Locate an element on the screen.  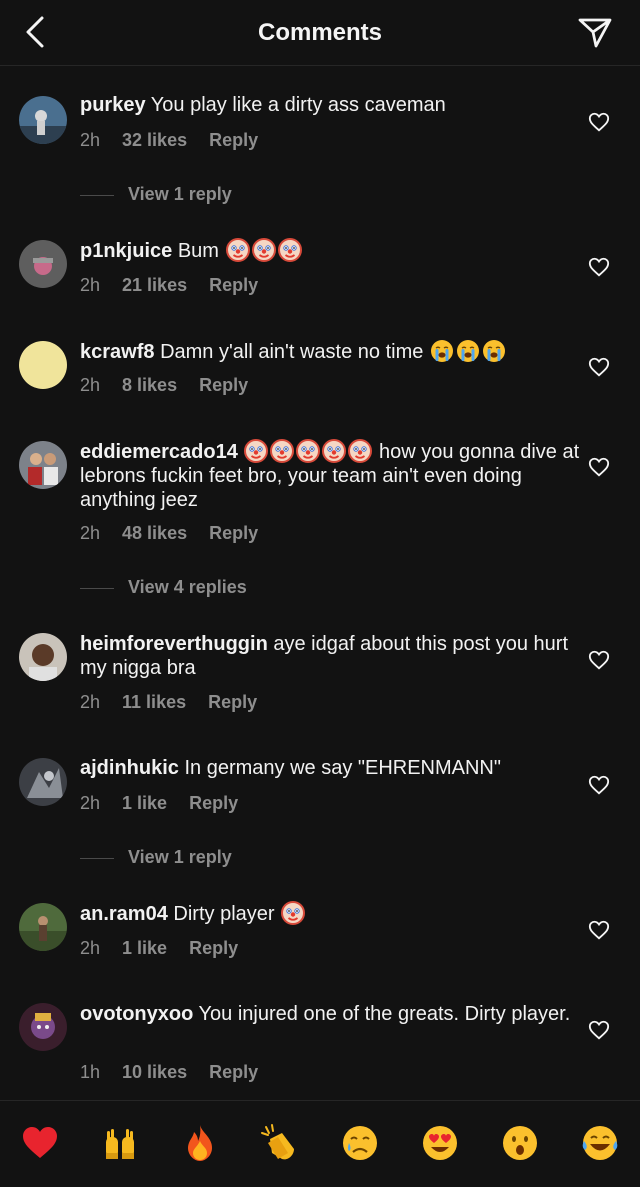
comment-text: purkey You play like a dirty ass caveman is located at coordinates (330, 105).